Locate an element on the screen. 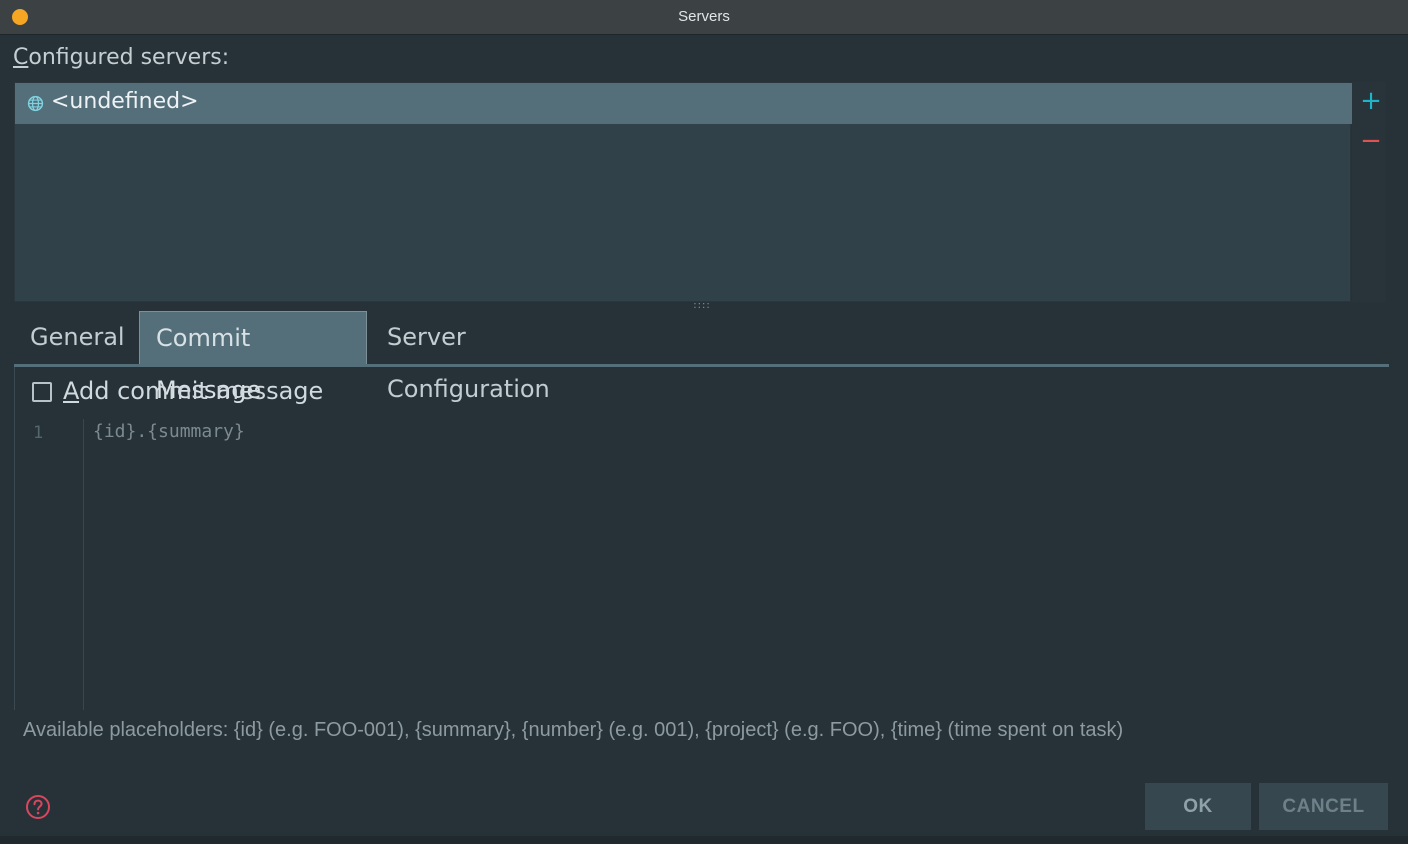 The height and width of the screenshot is (844, 1408). tab-general: General is located at coordinates (76, 337).